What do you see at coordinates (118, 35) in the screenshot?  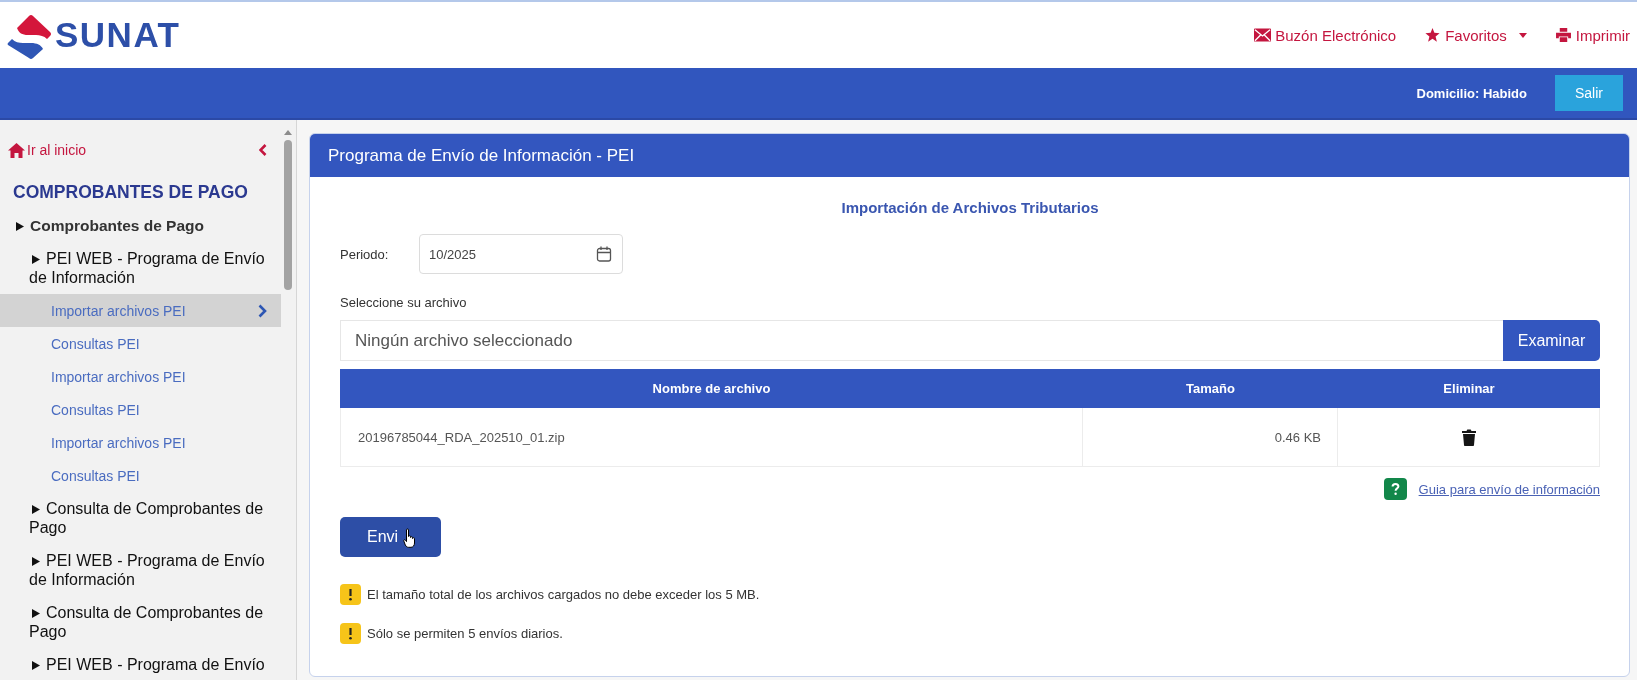 I see `logo-text: SUNAT` at bounding box center [118, 35].